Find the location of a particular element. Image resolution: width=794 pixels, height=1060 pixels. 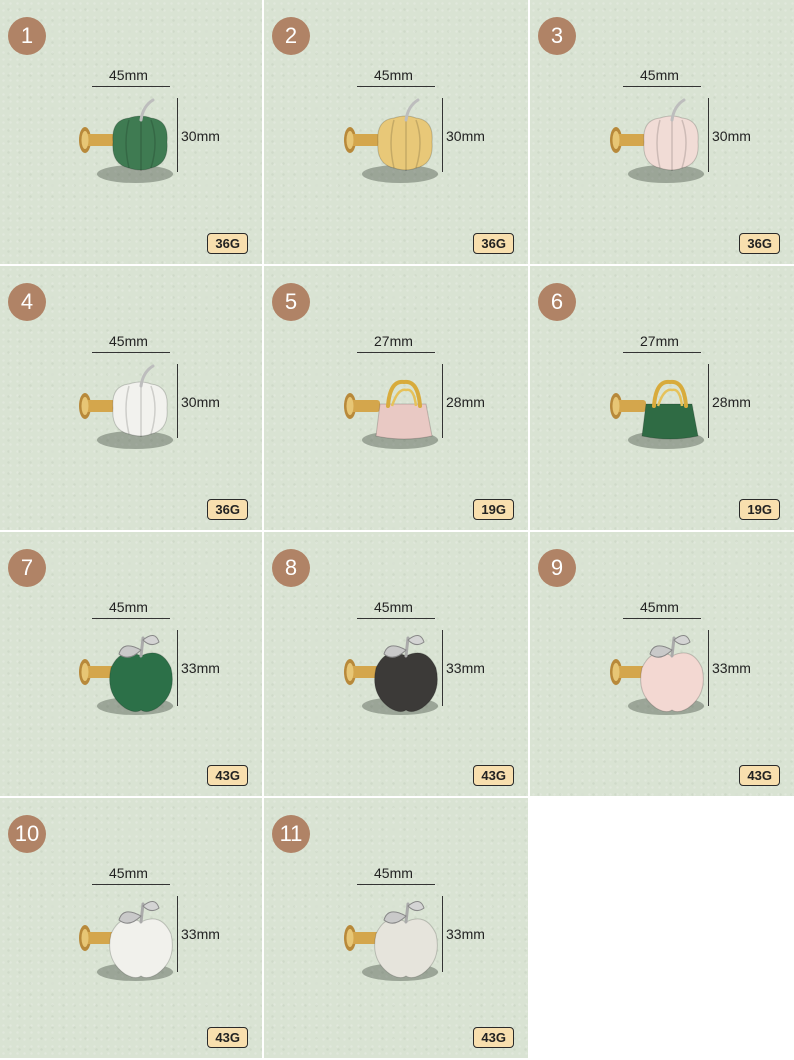

item-number-badge: 7 is located at coordinates (27, 568).